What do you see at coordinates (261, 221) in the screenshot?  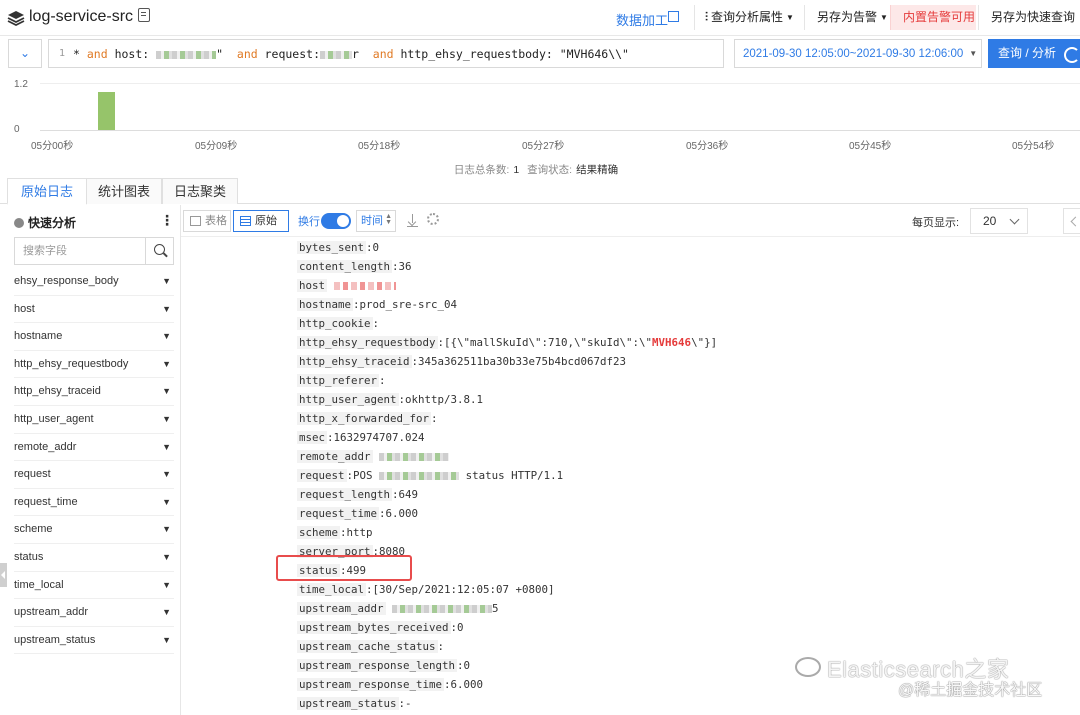 I see `raw-view-button: 原始` at bounding box center [261, 221].